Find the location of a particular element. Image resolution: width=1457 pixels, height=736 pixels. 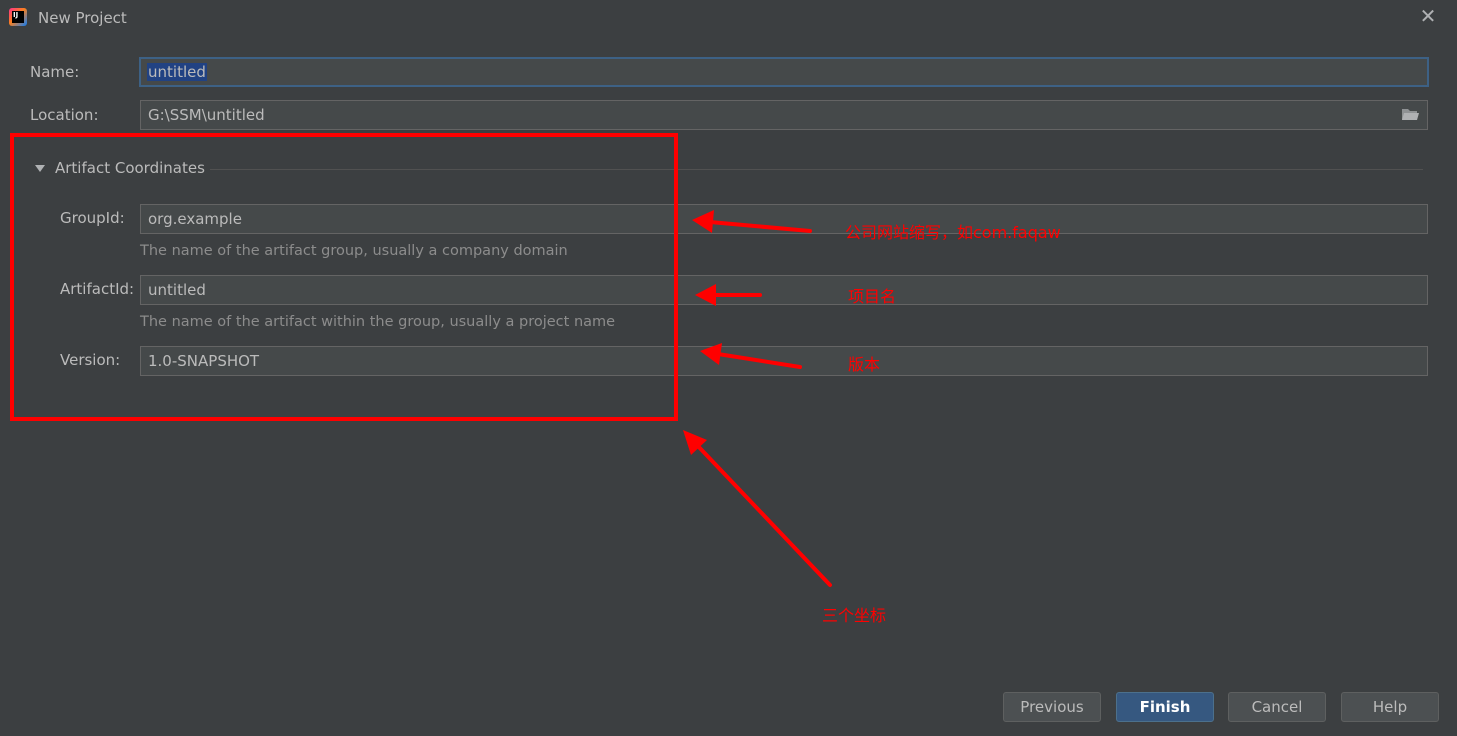

arrowhead-groupid is located at coordinates (703, 221).